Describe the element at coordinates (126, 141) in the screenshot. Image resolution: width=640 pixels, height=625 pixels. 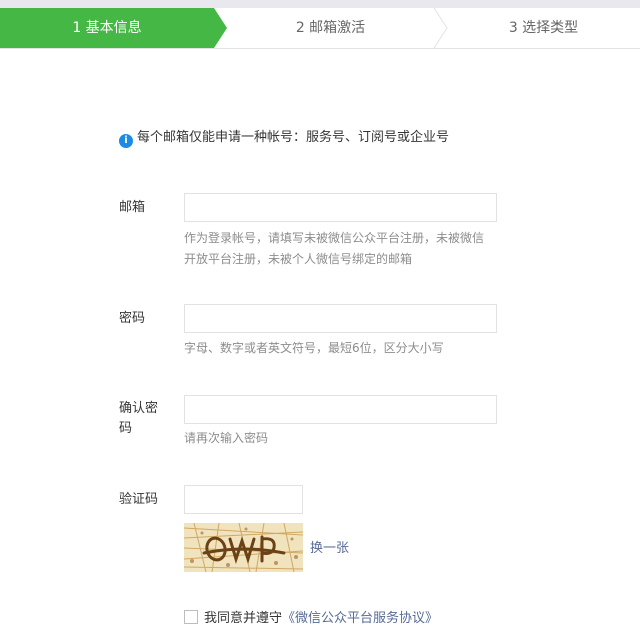
I see `info-icon: i` at that location.